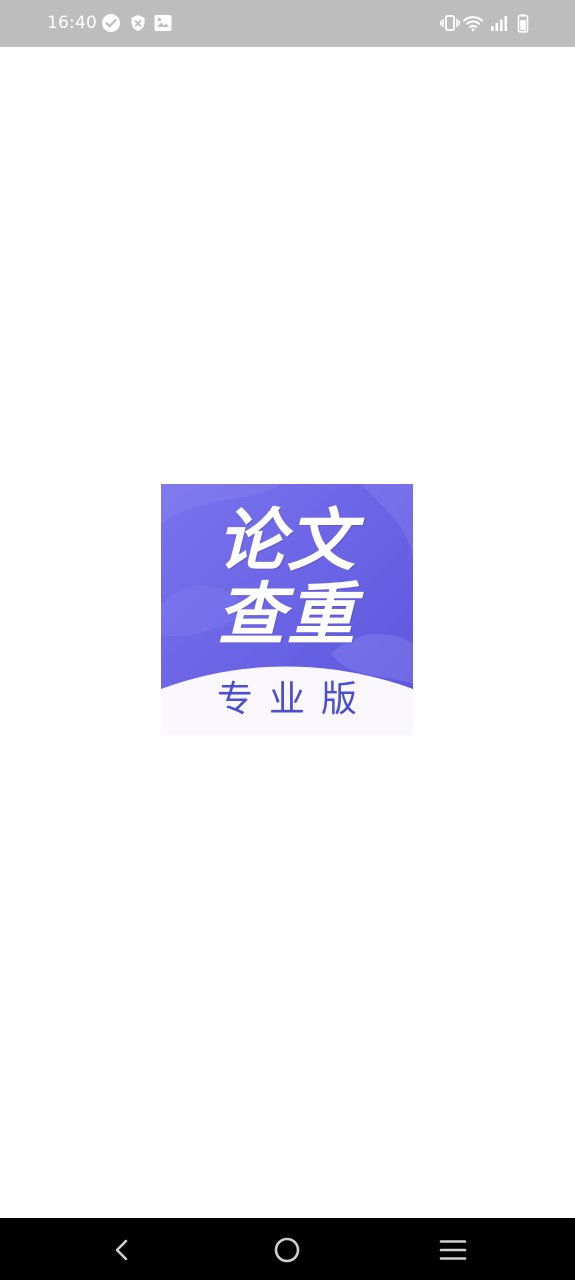 Image resolution: width=575 pixels, height=1280 pixels. I want to click on back-button, so click(122, 1250).